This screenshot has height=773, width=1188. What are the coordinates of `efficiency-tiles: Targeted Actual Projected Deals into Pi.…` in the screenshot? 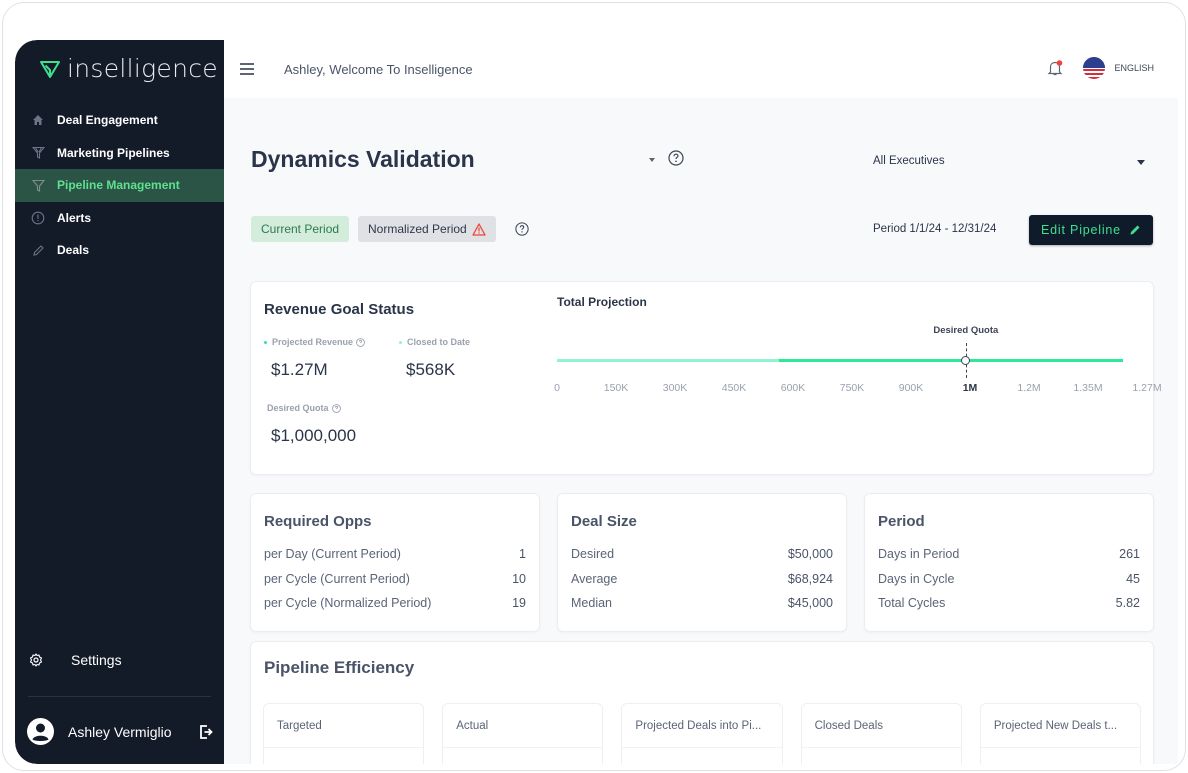 It's located at (702, 733).